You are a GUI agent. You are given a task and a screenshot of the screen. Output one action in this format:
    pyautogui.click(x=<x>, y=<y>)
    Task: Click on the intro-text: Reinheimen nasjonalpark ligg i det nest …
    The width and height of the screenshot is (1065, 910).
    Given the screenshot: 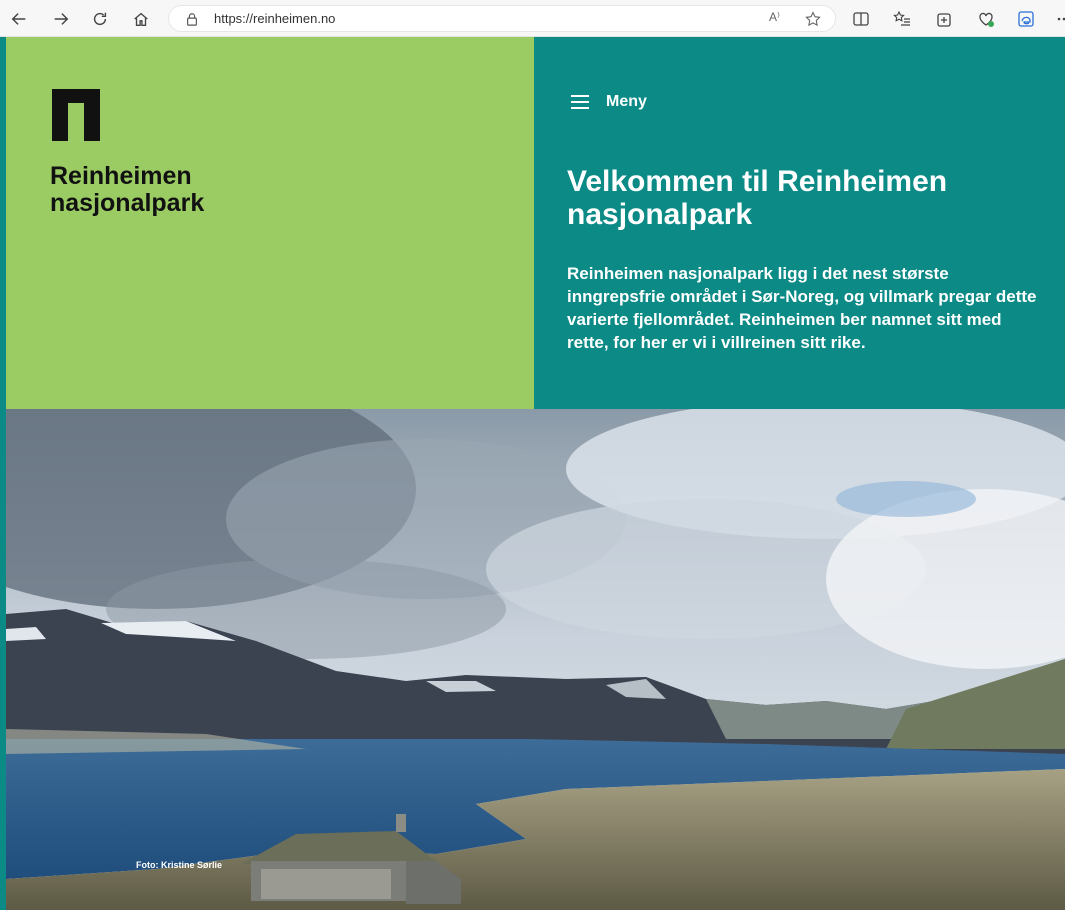 What is the action you would take?
    pyautogui.click(x=802, y=308)
    